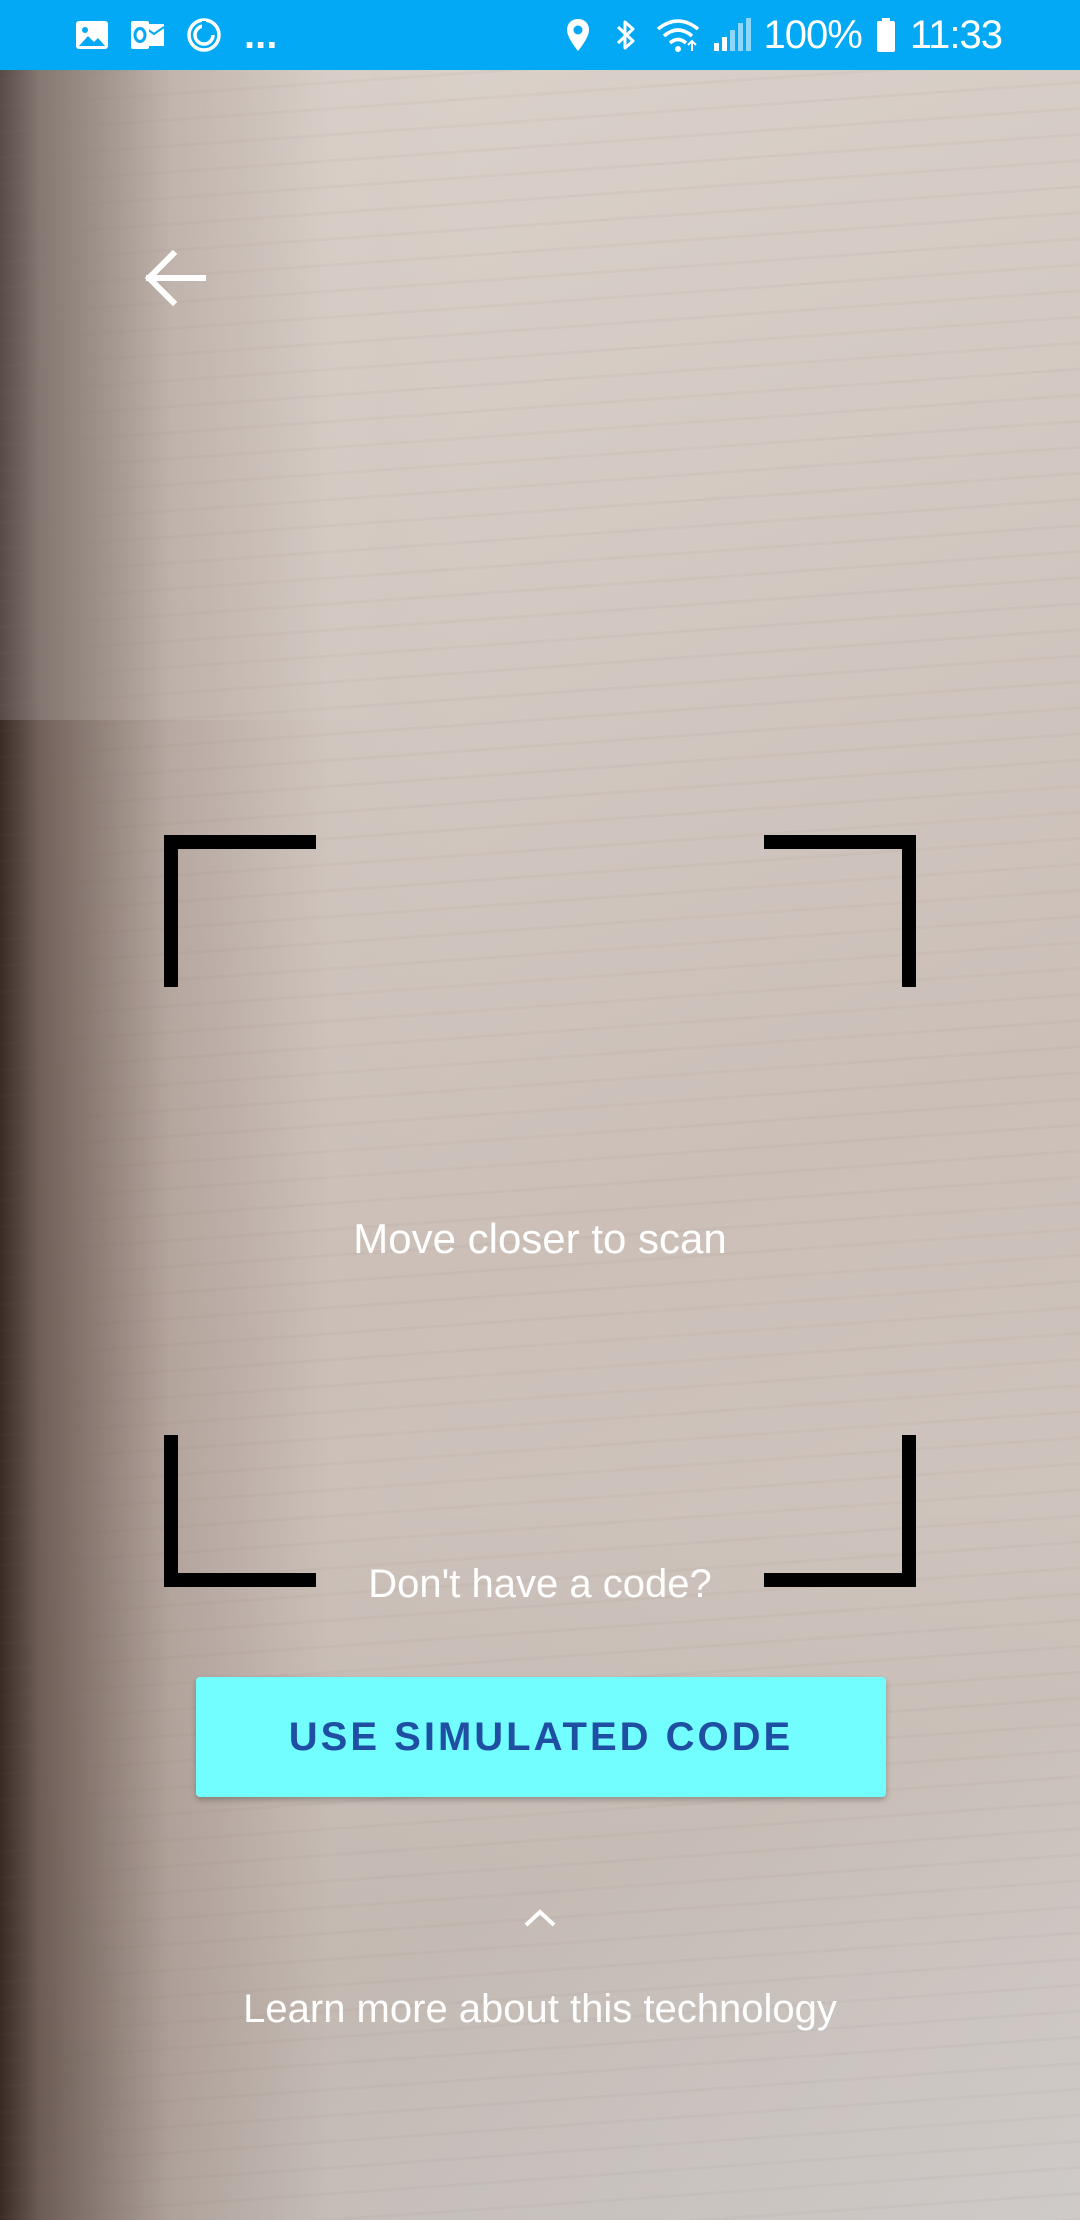 The height and width of the screenshot is (2220, 1080). Describe the element at coordinates (540, 35) in the screenshot. I see `status-bar: ... 100% 11:33` at that location.